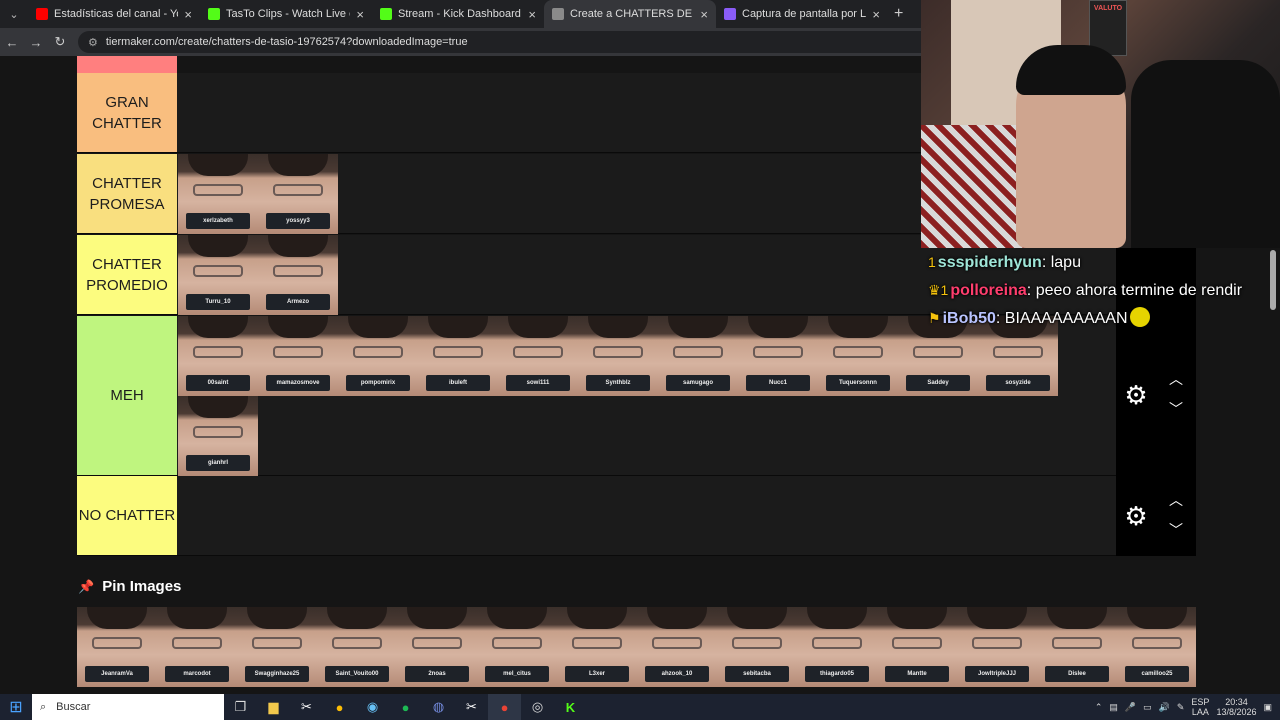  What do you see at coordinates (127, 274) in the screenshot?
I see `tier-label: CHATTER PROMEDIO` at bounding box center [127, 274].